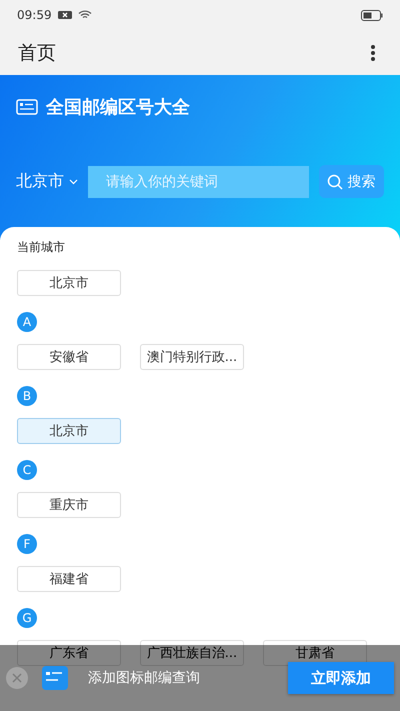  What do you see at coordinates (27, 618) in the screenshot?
I see `letter-badge: G` at bounding box center [27, 618].